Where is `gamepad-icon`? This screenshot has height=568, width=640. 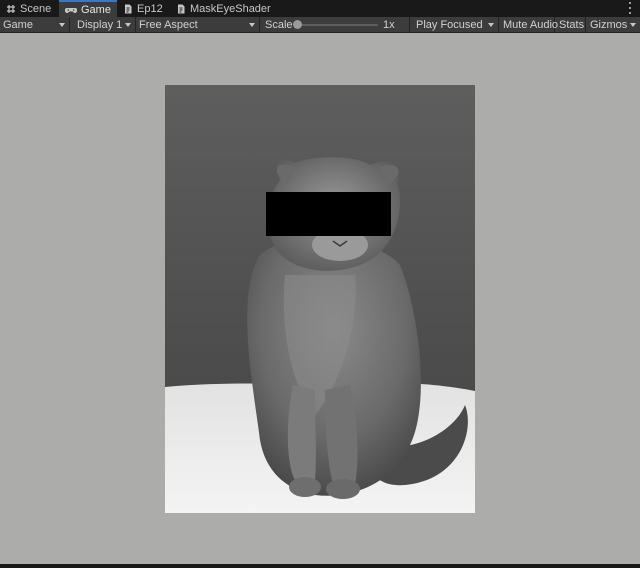
gamepad-icon is located at coordinates (71, 10).